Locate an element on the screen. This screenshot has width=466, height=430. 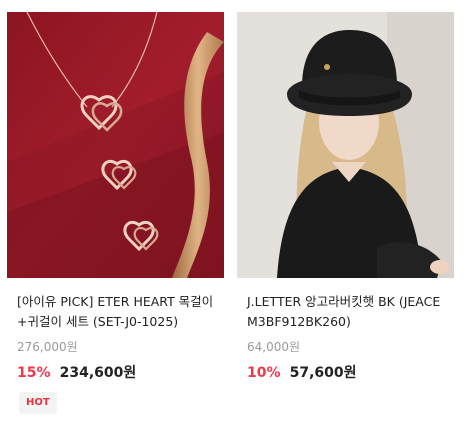
sale-price: 57,600원 is located at coordinates (323, 373).